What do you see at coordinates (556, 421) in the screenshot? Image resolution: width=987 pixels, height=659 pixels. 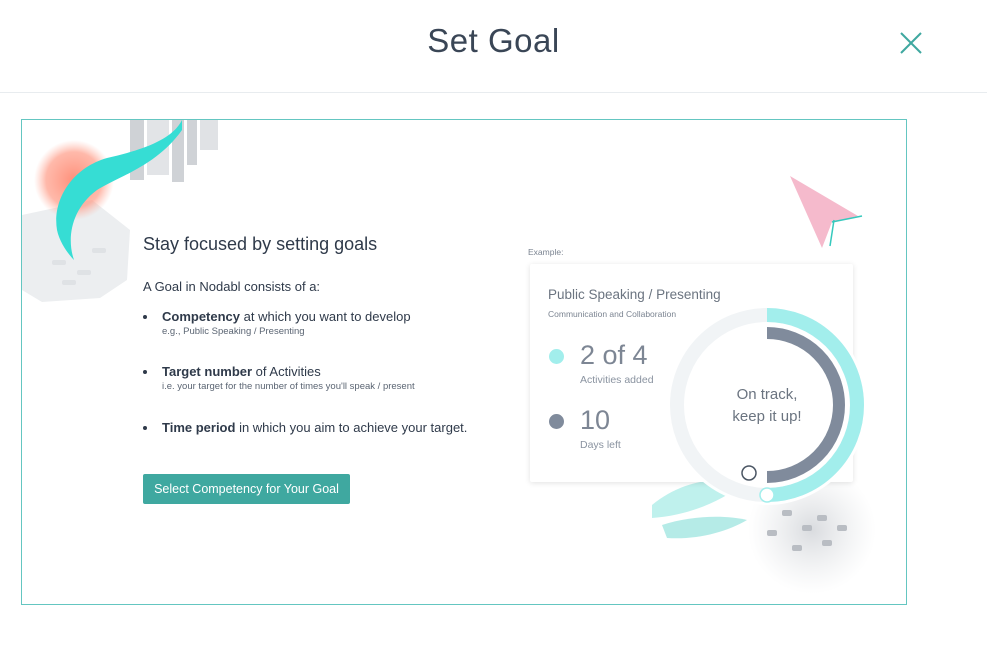 I see `days-legend-dot` at bounding box center [556, 421].